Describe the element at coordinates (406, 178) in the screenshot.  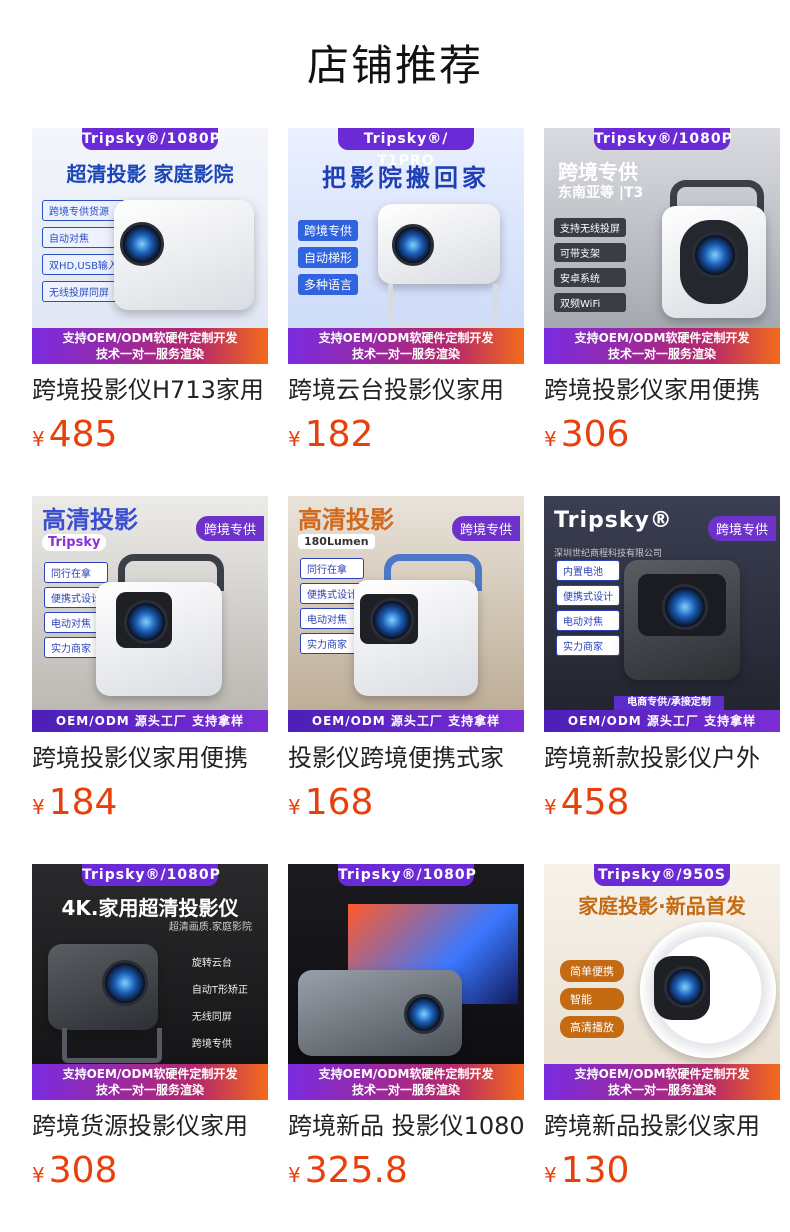
I see `thumb-headline: 把影院搬回家` at that location.